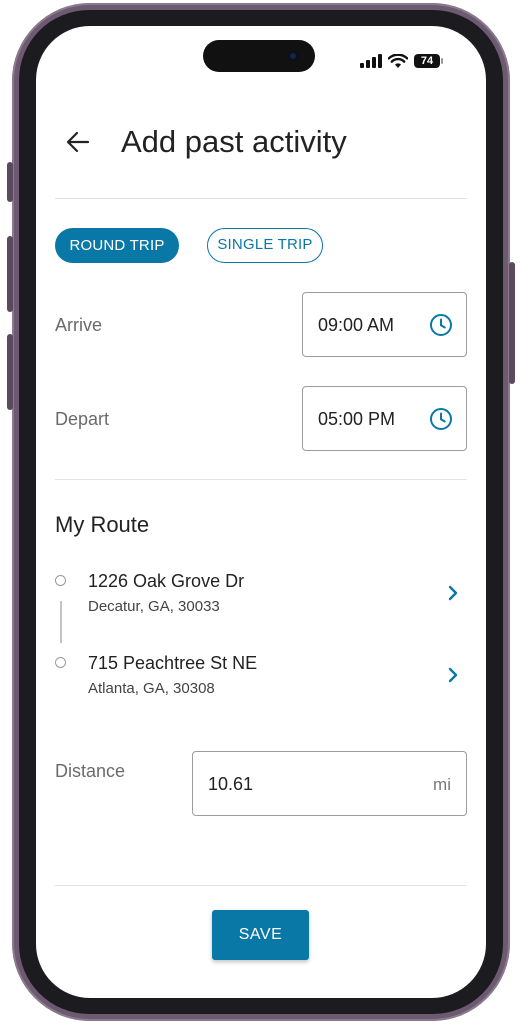 This screenshot has width=522, height=1024. Describe the element at coordinates (117, 245) in the screenshot. I see `round-trip-chip: ROUND TRIP` at that location.